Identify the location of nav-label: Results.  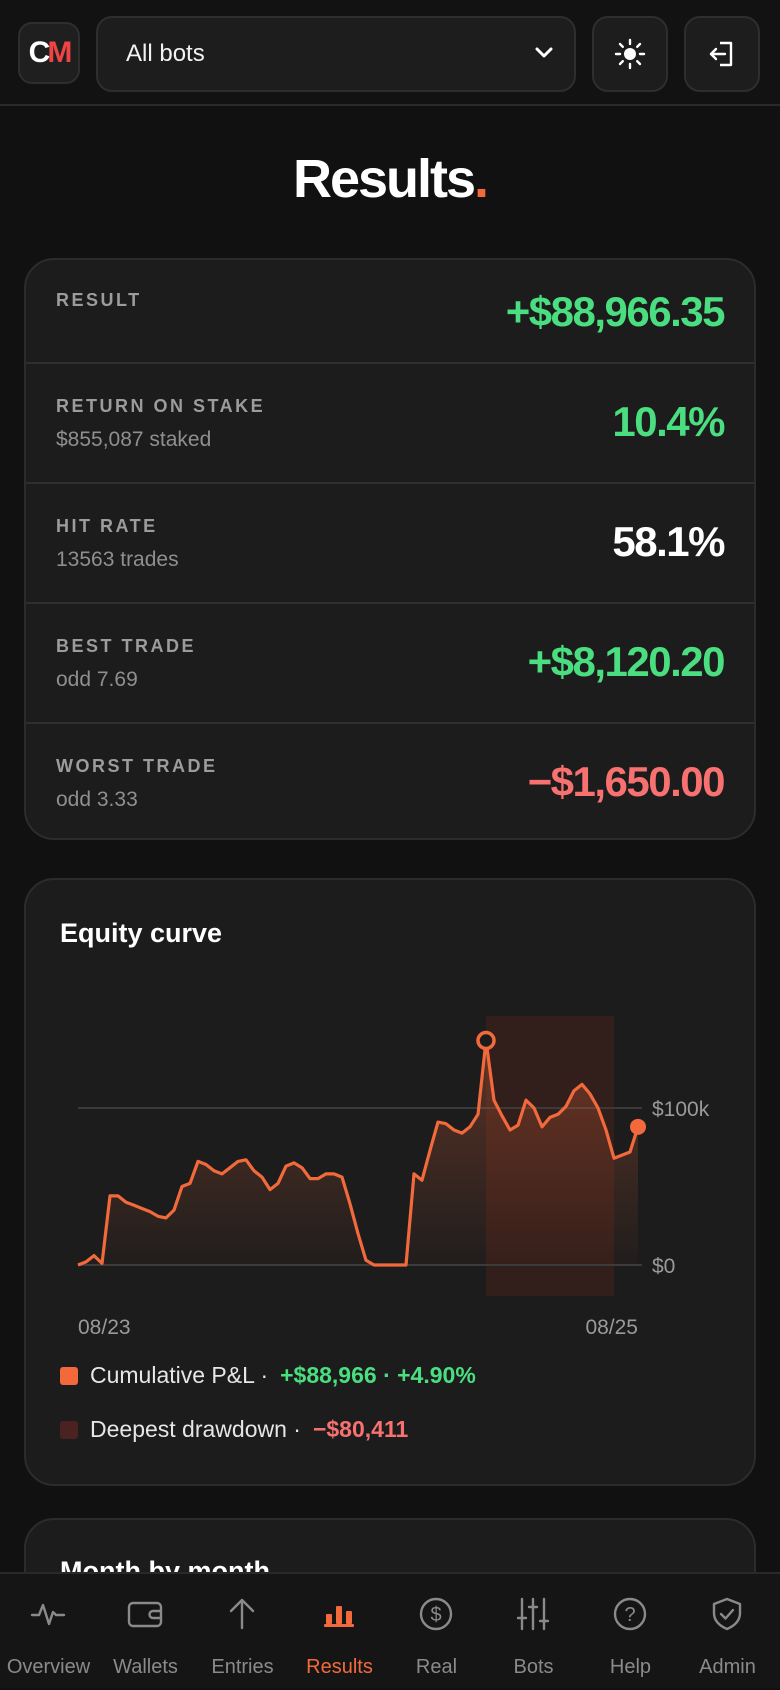
(339, 1667).